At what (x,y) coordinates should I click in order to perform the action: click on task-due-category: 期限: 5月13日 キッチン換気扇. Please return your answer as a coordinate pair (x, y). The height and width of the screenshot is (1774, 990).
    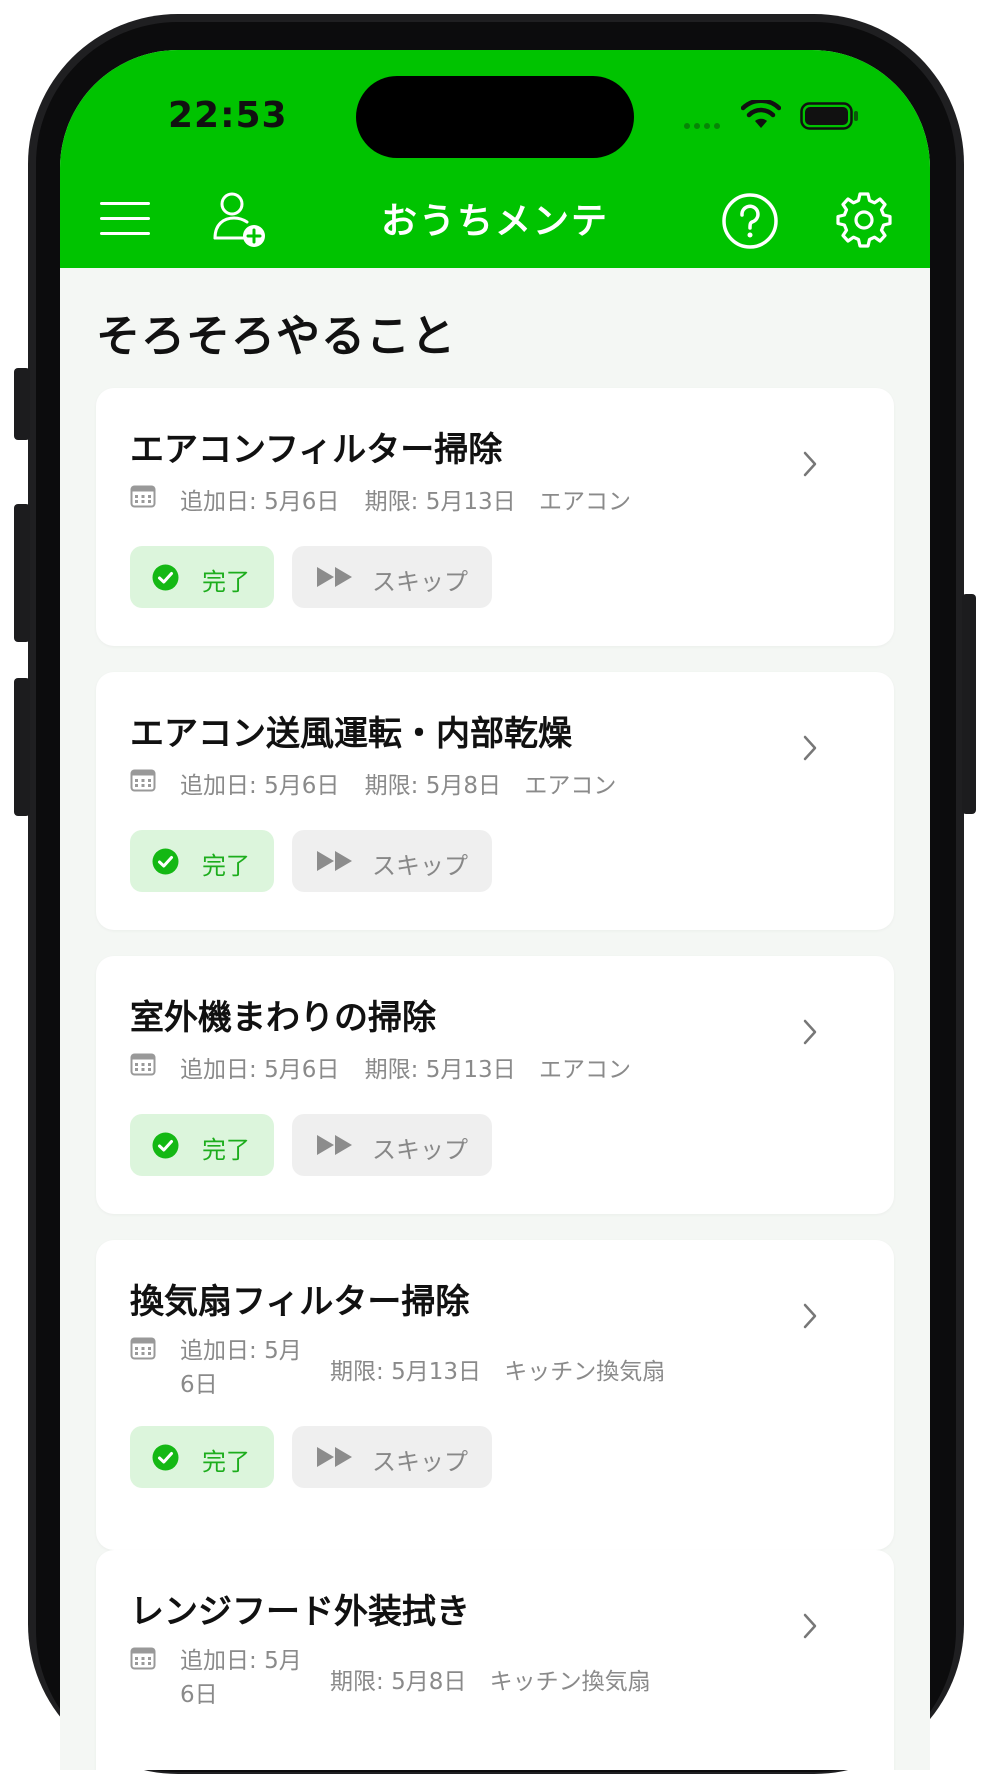
    Looking at the image, I should click on (497, 1369).